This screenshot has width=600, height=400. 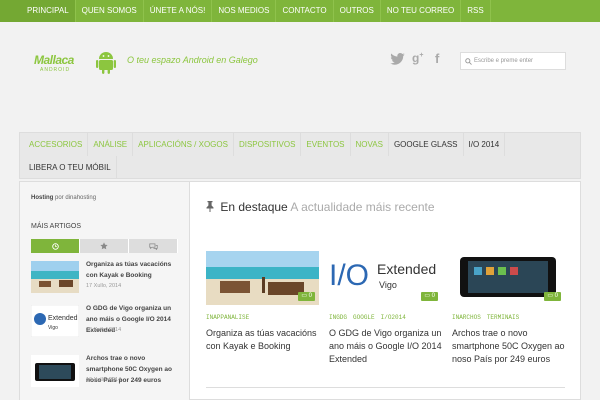 I want to click on sidebar-heading: MÁIS ARTIGOS, so click(x=56, y=226).